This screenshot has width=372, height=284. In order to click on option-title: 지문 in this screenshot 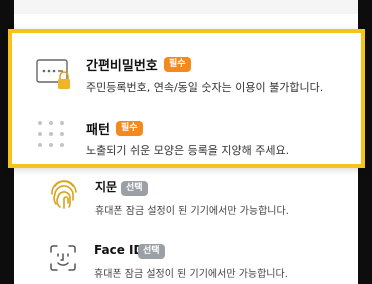, I will do `click(106, 187)`.